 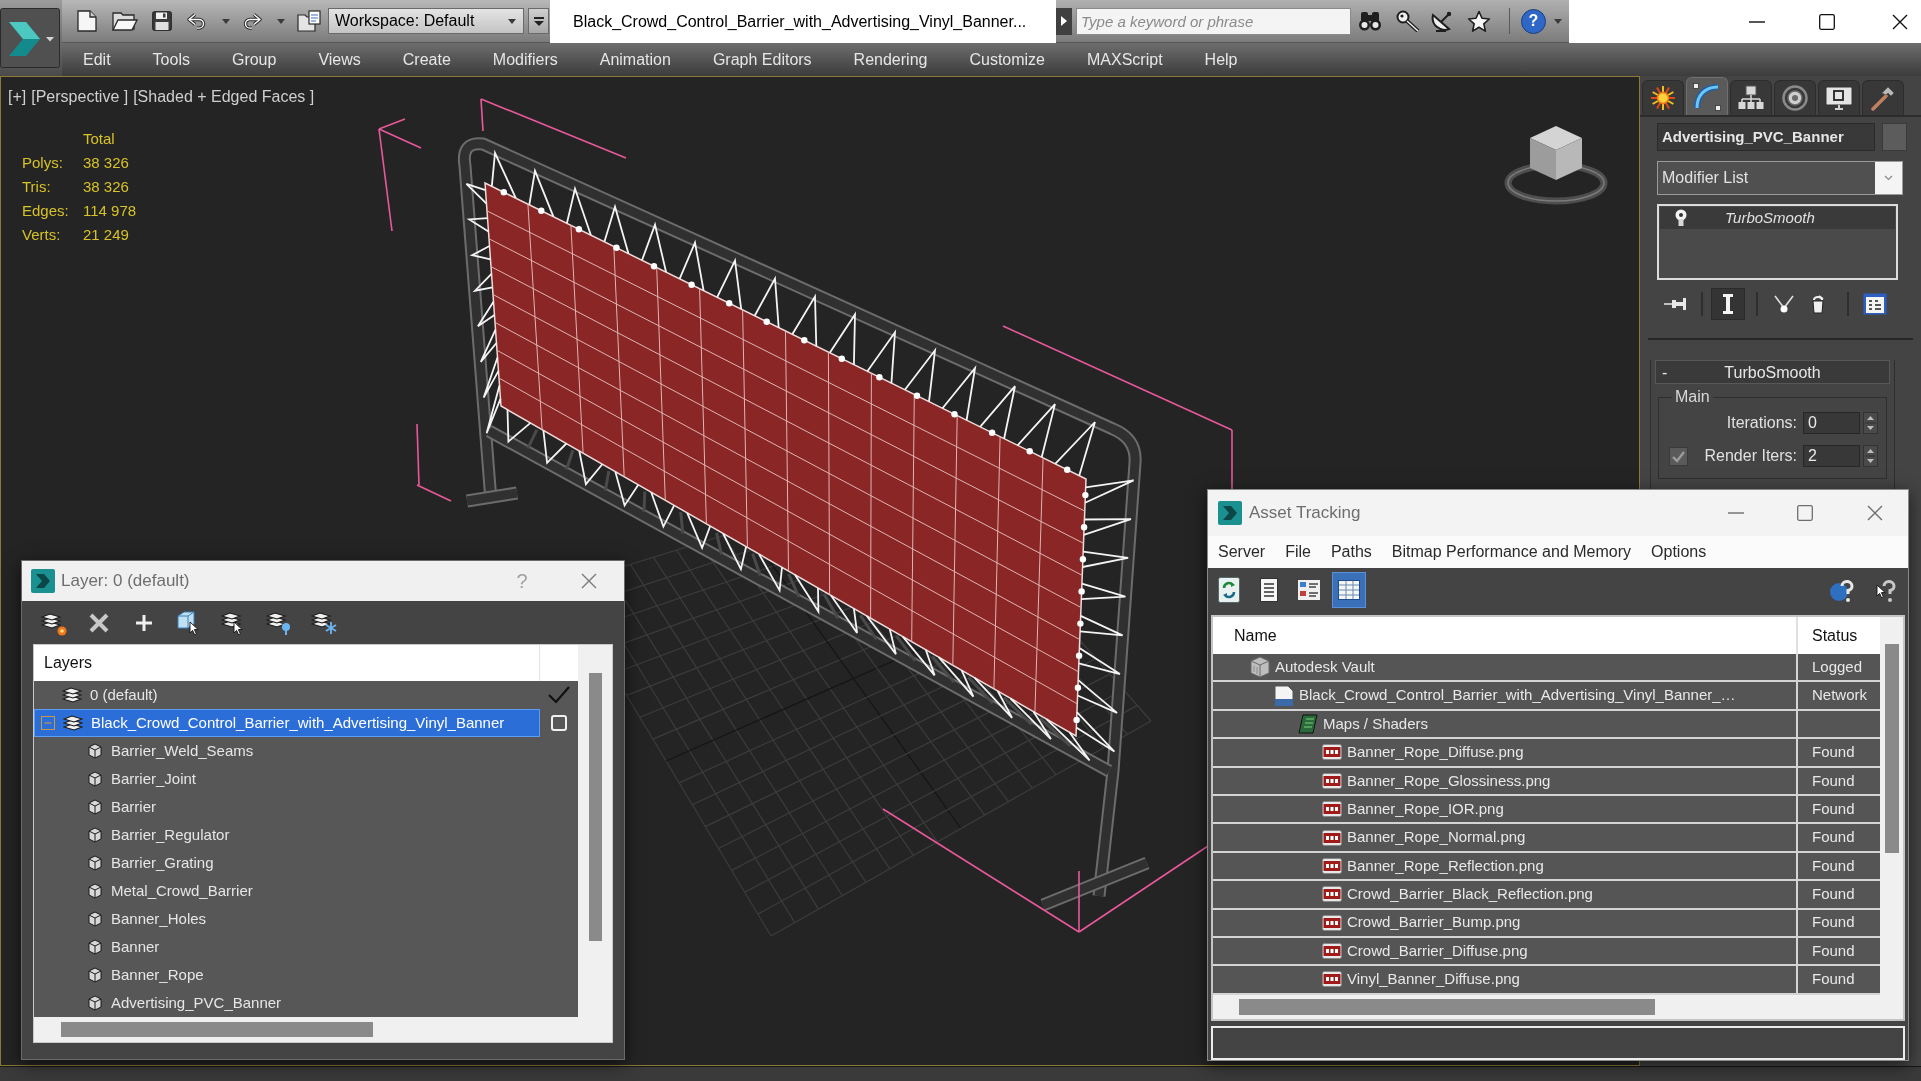 I want to click on menu-item: Server, so click(x=1242, y=552).